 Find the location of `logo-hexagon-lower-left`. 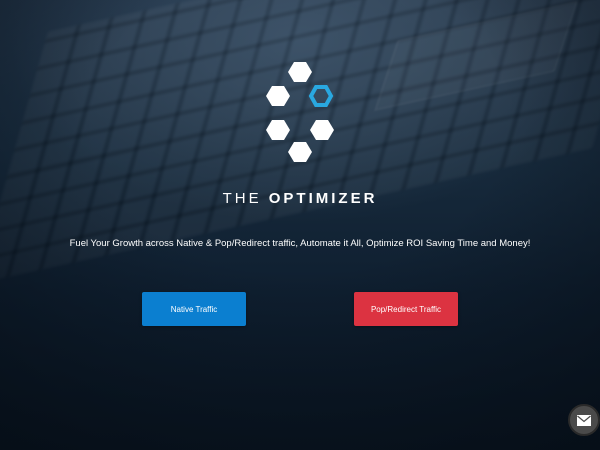

logo-hexagon-lower-left is located at coordinates (278, 130).